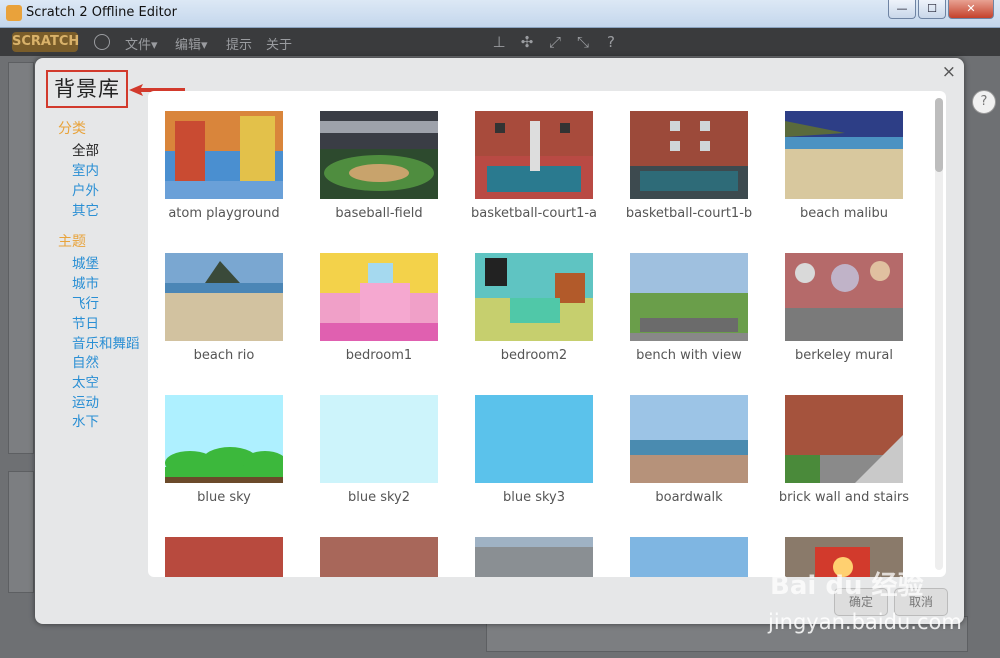 The height and width of the screenshot is (658, 1000). What do you see at coordinates (85, 169) in the screenshot?
I see `category-indoors: 室内` at bounding box center [85, 169].